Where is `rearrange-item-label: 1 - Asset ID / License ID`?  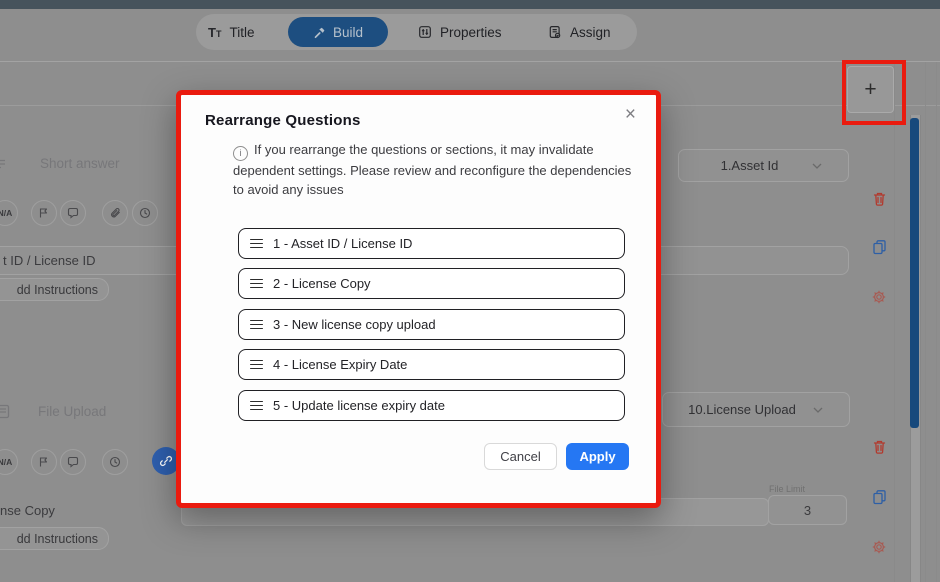 rearrange-item-label: 1 - Asset ID / License ID is located at coordinates (343, 243).